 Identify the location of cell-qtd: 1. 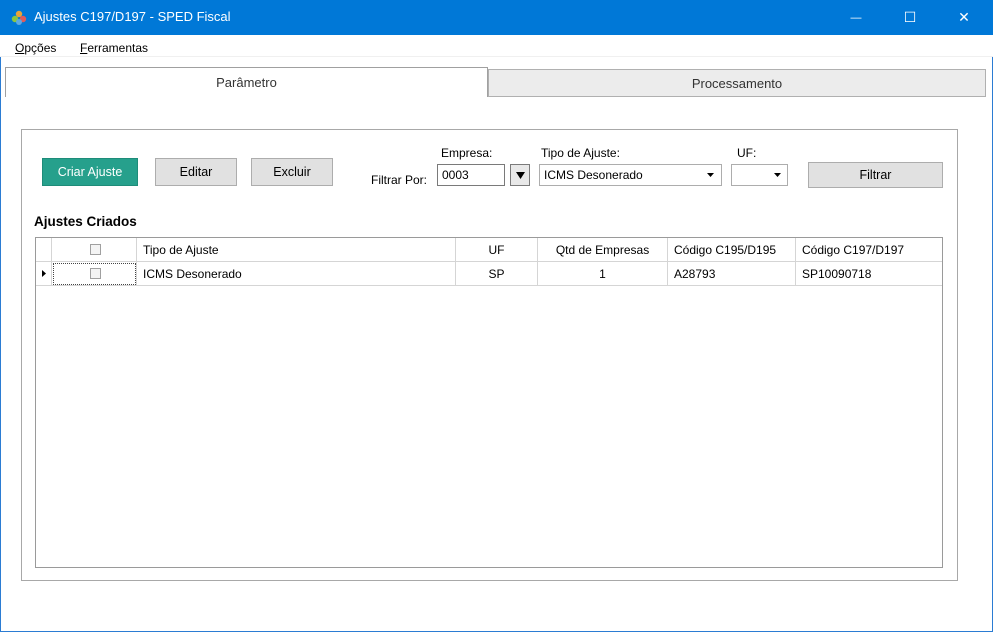
(603, 274).